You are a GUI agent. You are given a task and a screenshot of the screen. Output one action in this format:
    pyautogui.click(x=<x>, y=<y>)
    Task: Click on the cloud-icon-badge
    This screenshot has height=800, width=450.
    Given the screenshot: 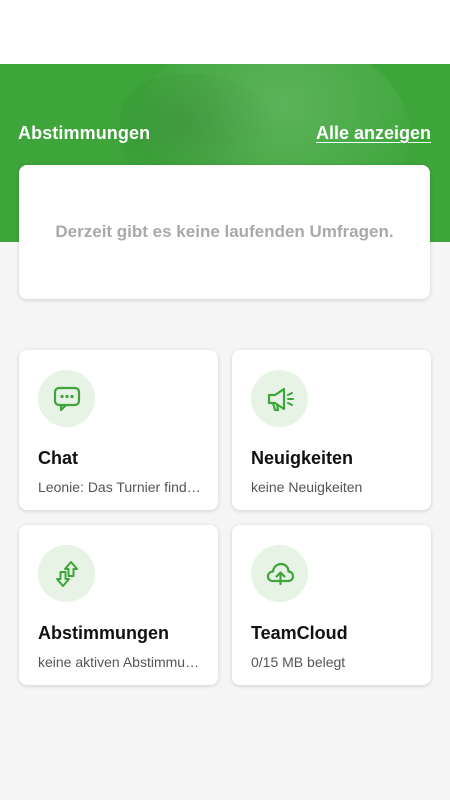 What is the action you would take?
    pyautogui.click(x=279, y=573)
    